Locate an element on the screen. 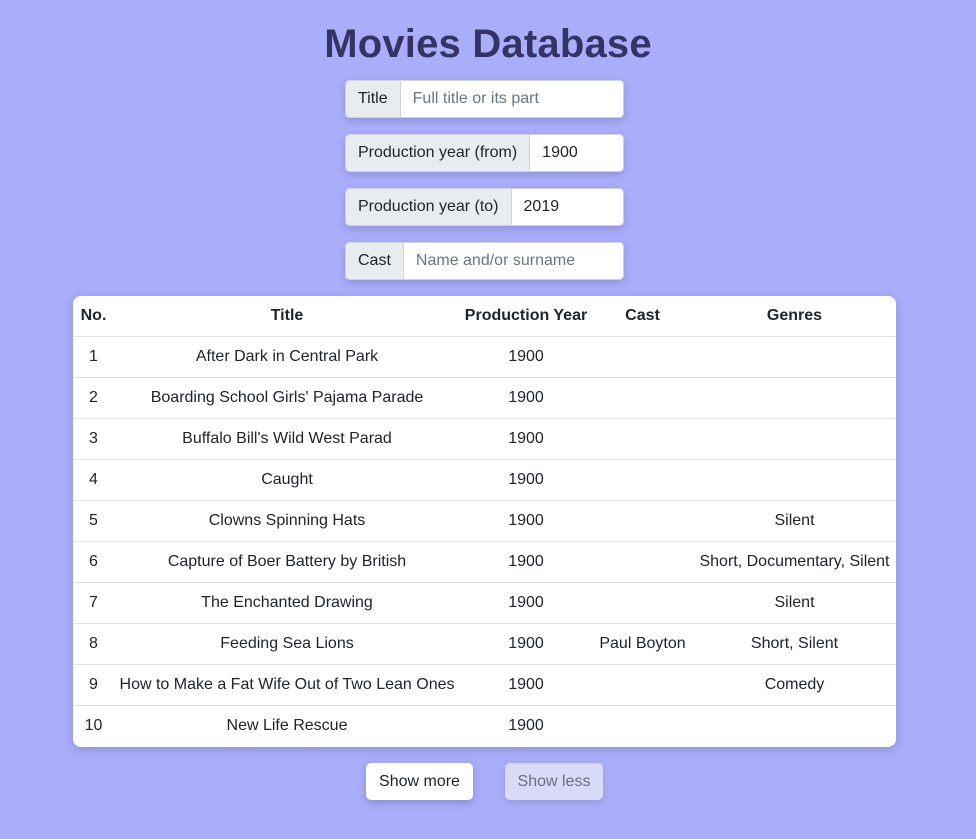 This screenshot has height=839, width=976. title-filter: Title is located at coordinates (484, 99).